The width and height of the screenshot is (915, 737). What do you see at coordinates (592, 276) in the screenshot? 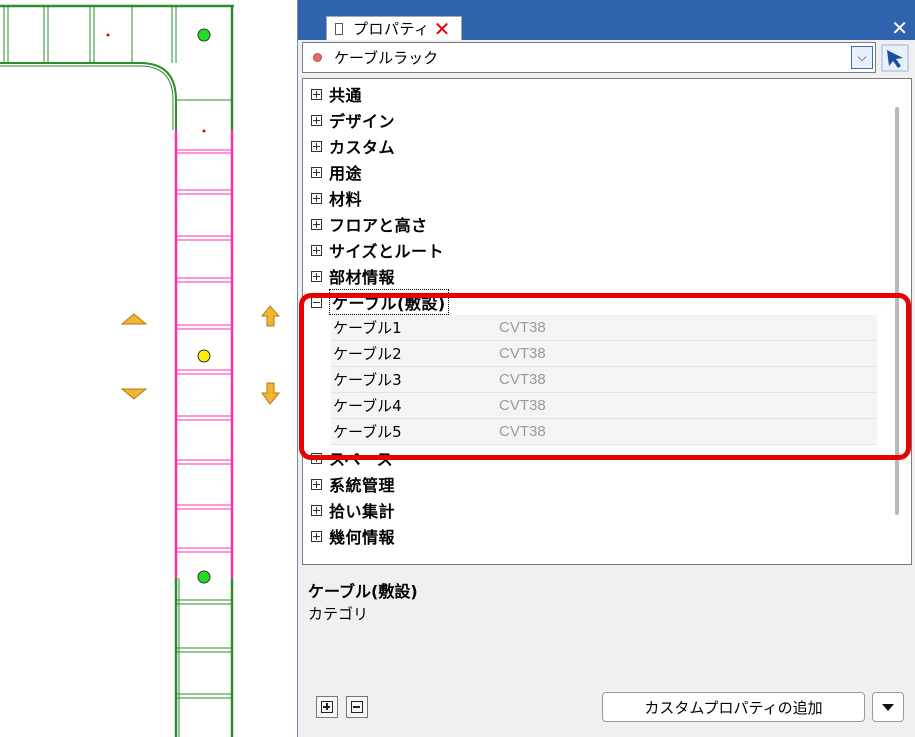
I see `category-row: 部材情報` at bounding box center [592, 276].